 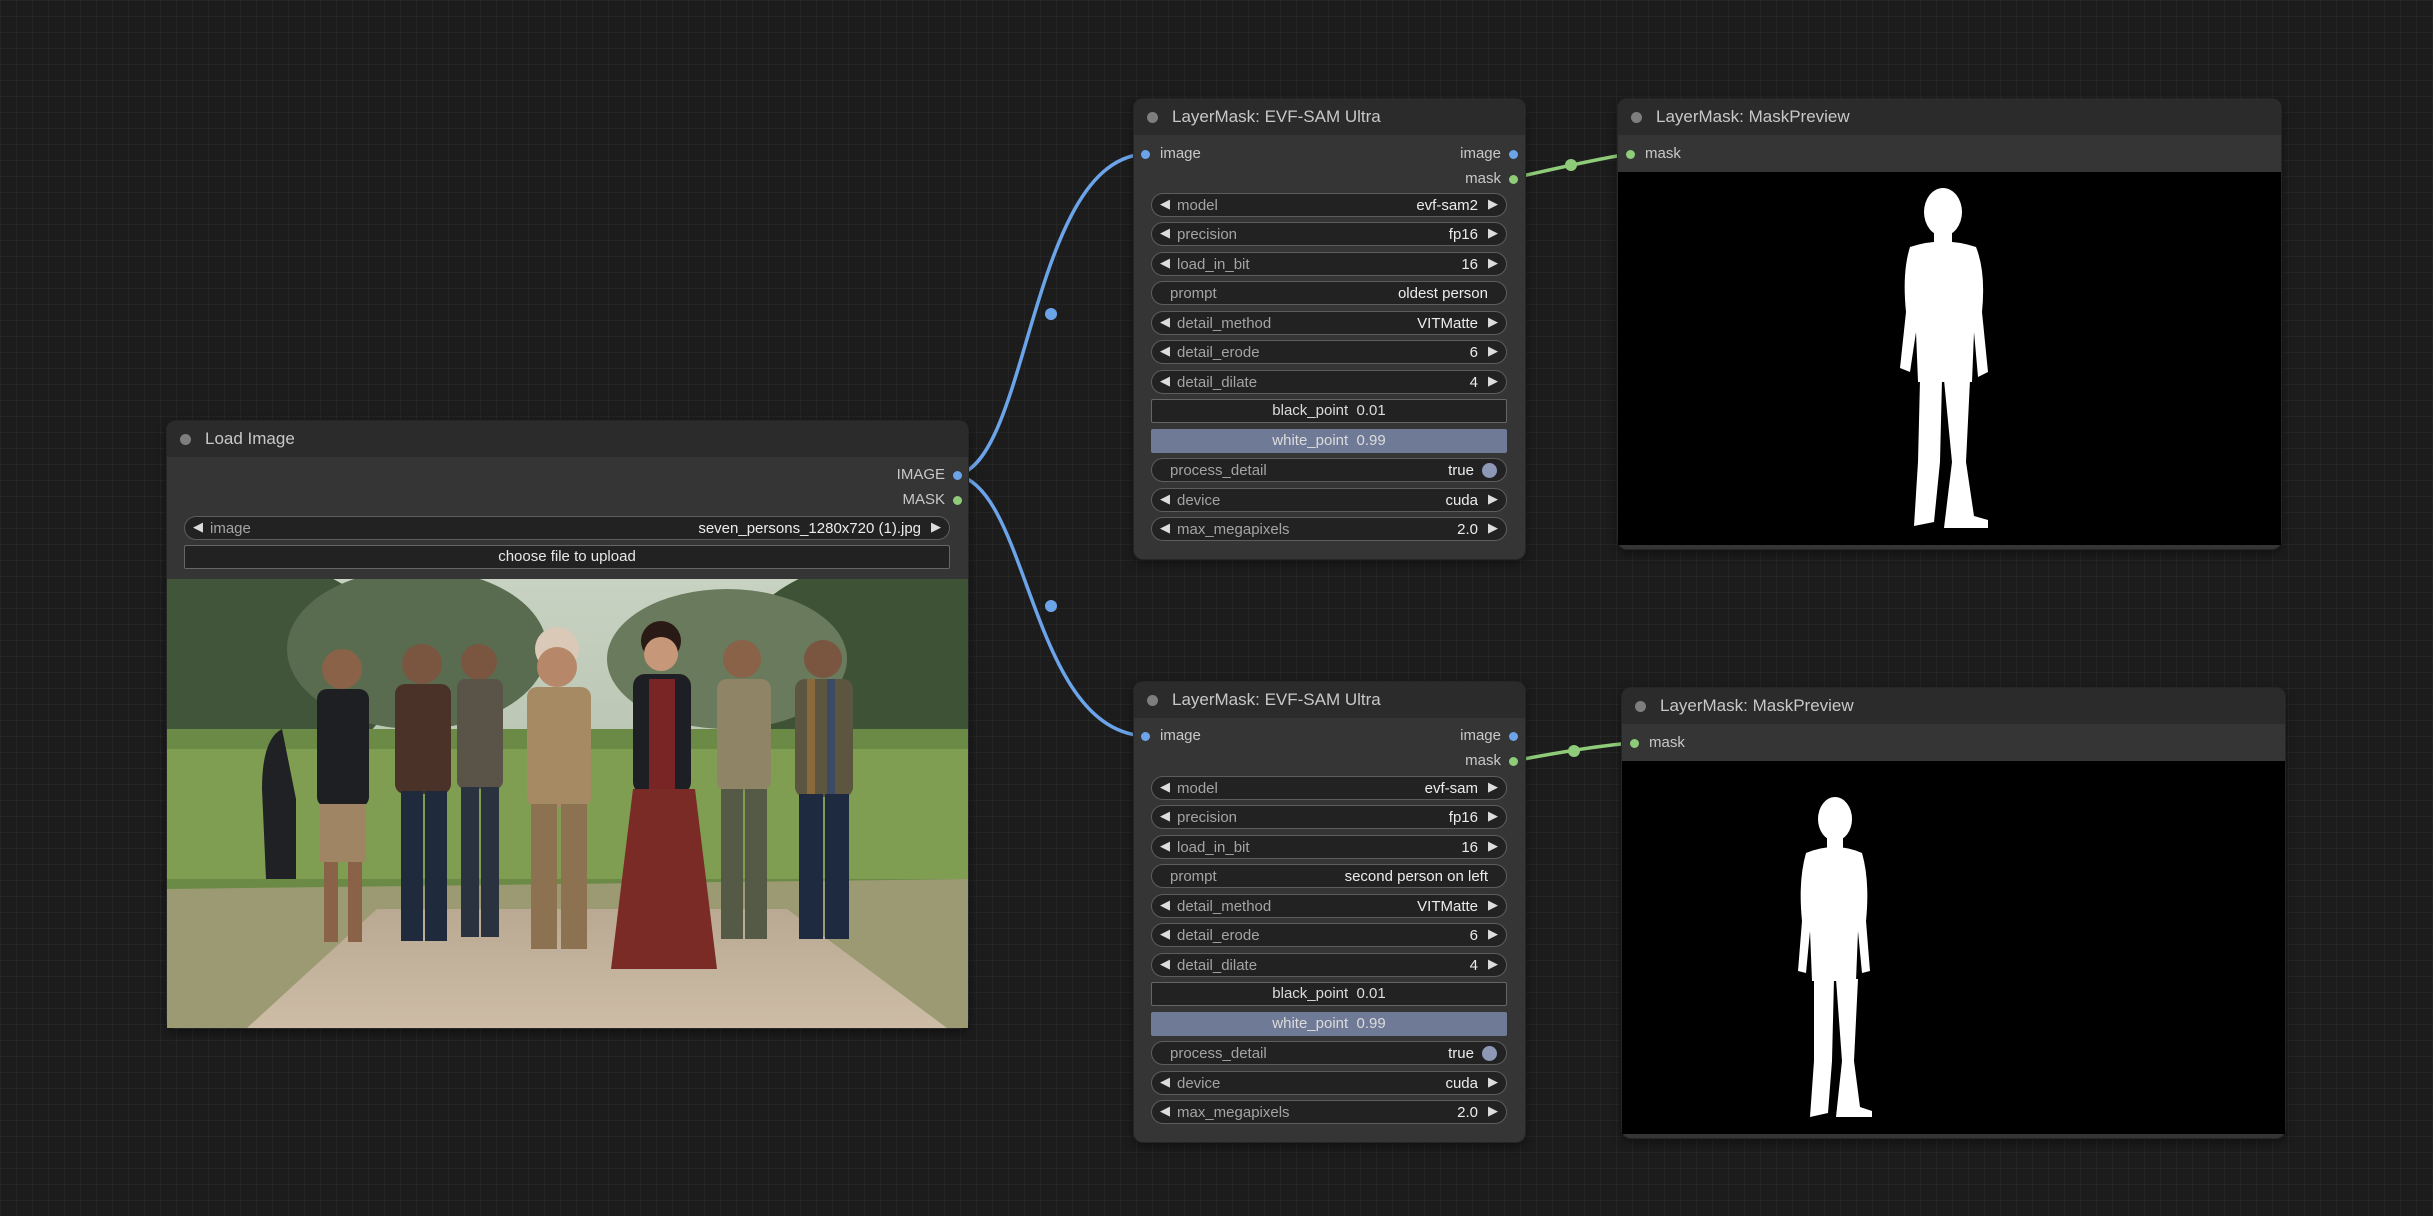 I want to click on node-title: LayerMask: MaskPreview, so click(x=1757, y=705).